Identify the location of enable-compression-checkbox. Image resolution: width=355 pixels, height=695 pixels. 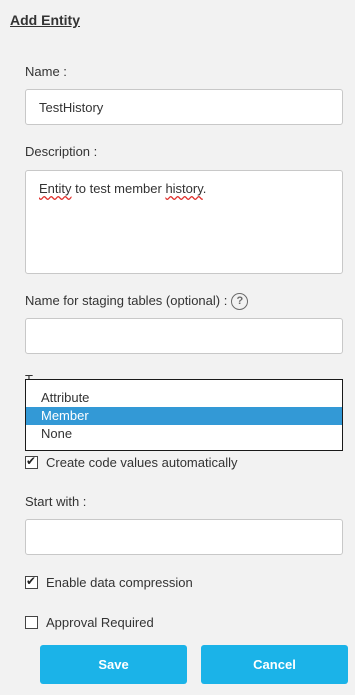
(31, 581).